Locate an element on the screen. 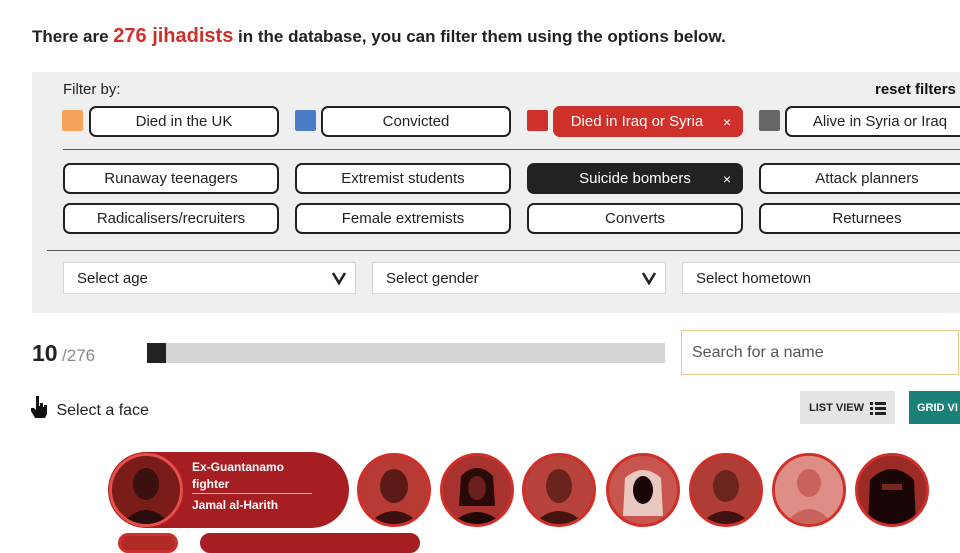 This screenshot has width=960, height=553. age-select: Select age is located at coordinates (209, 278).